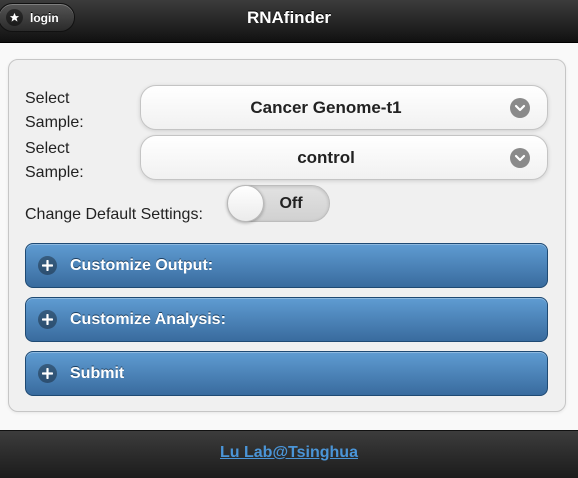  I want to click on submit-section: Submit, so click(286, 373).